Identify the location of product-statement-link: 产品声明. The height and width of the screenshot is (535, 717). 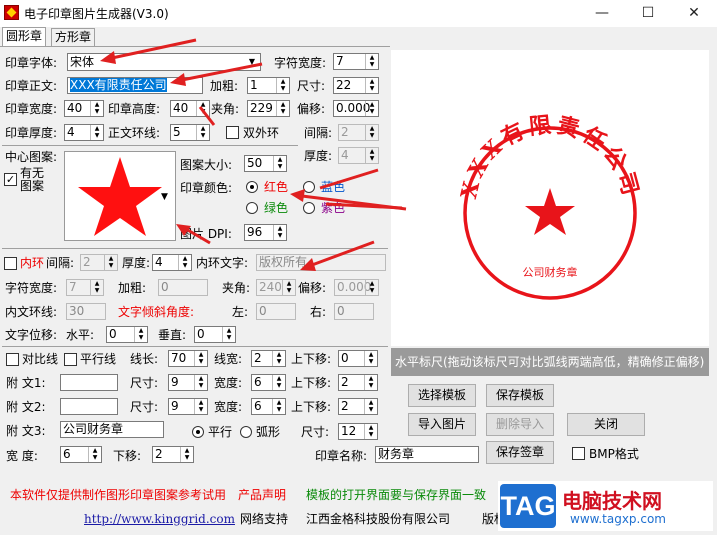
(262, 495).